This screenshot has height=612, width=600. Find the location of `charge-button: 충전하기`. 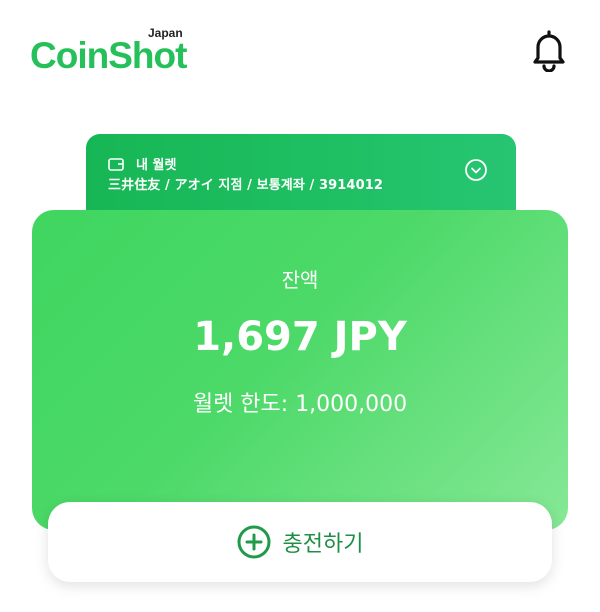

charge-button: 충전하기 is located at coordinates (300, 542).